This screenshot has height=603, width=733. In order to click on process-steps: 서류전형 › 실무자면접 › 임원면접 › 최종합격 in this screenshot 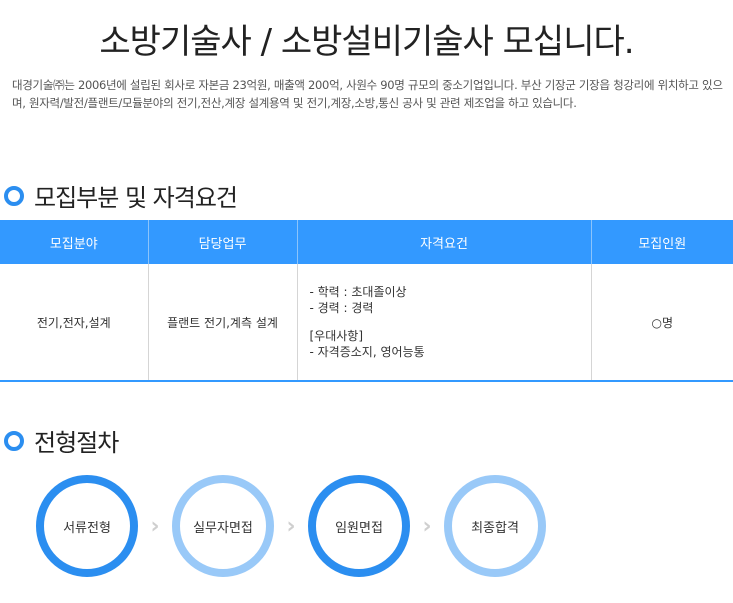, I will do `click(291, 526)`.